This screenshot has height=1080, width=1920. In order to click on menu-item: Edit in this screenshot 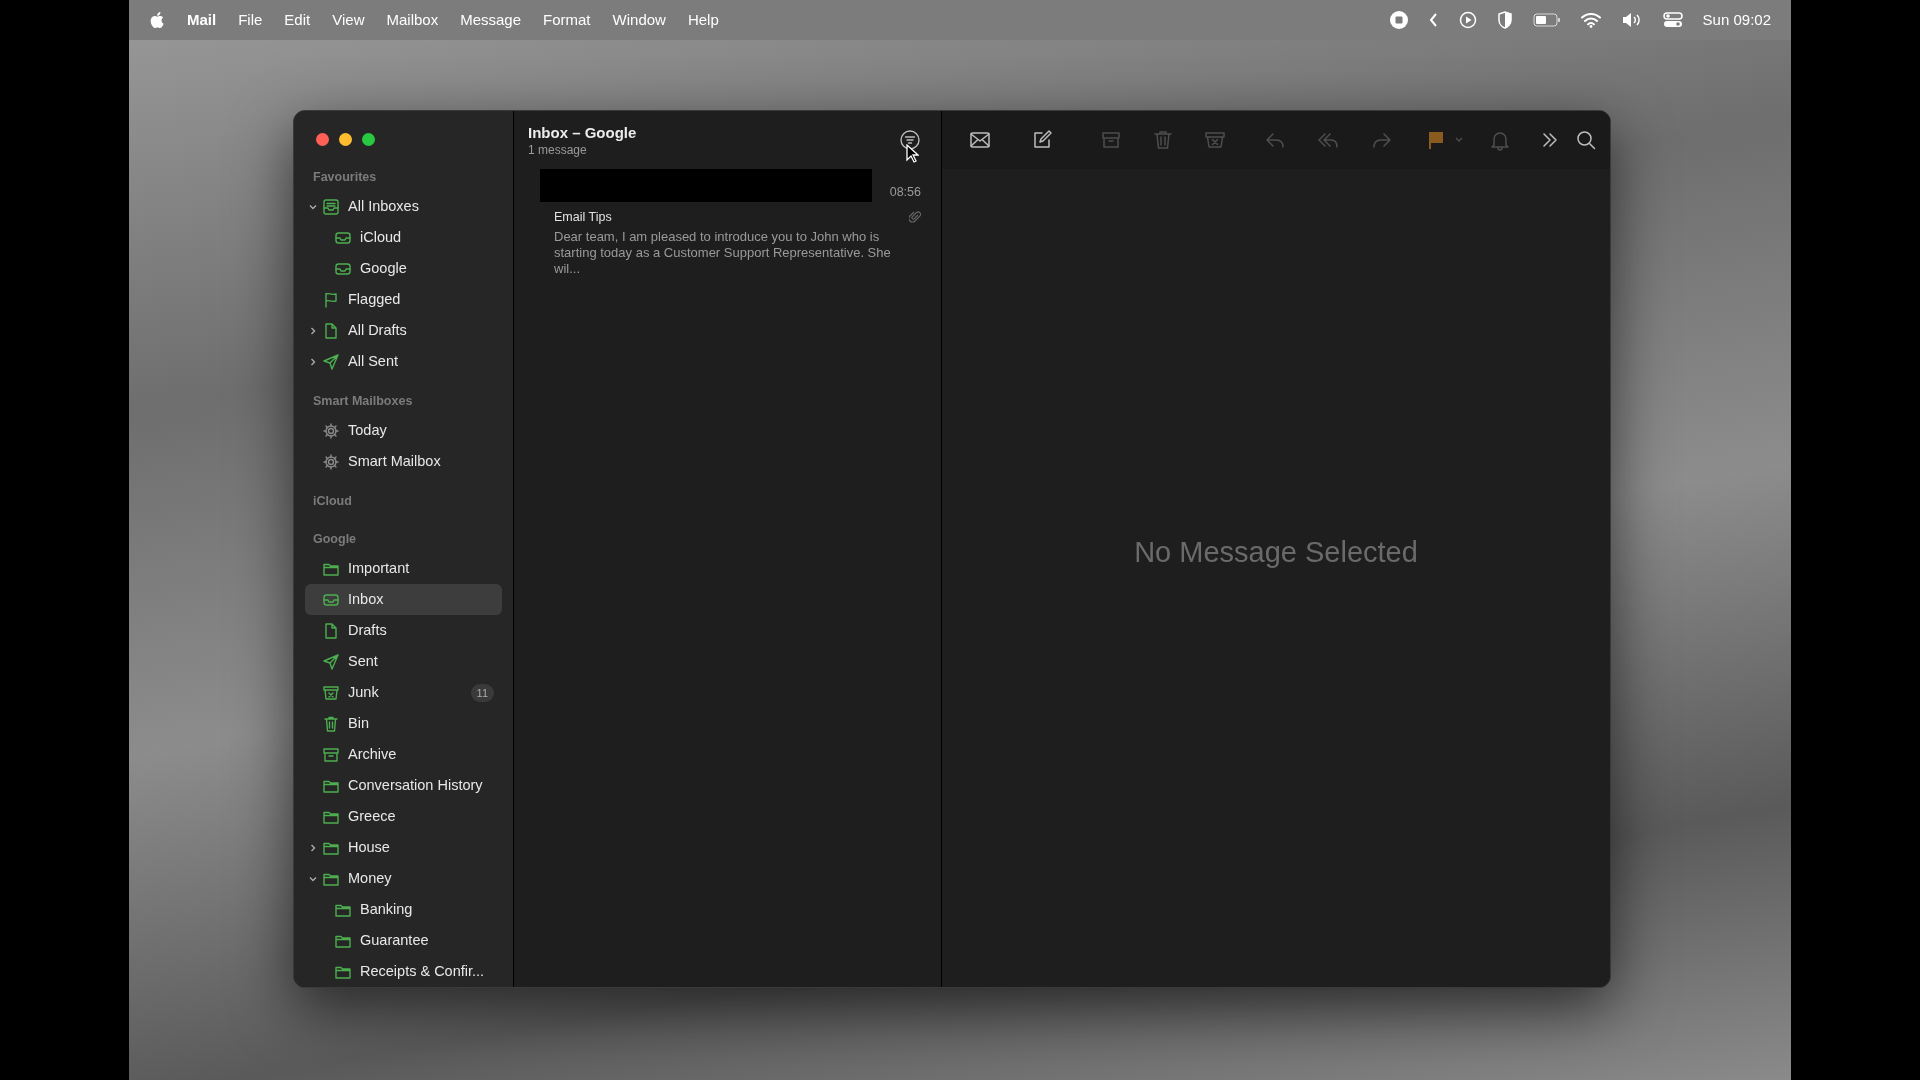, I will do `click(297, 20)`.